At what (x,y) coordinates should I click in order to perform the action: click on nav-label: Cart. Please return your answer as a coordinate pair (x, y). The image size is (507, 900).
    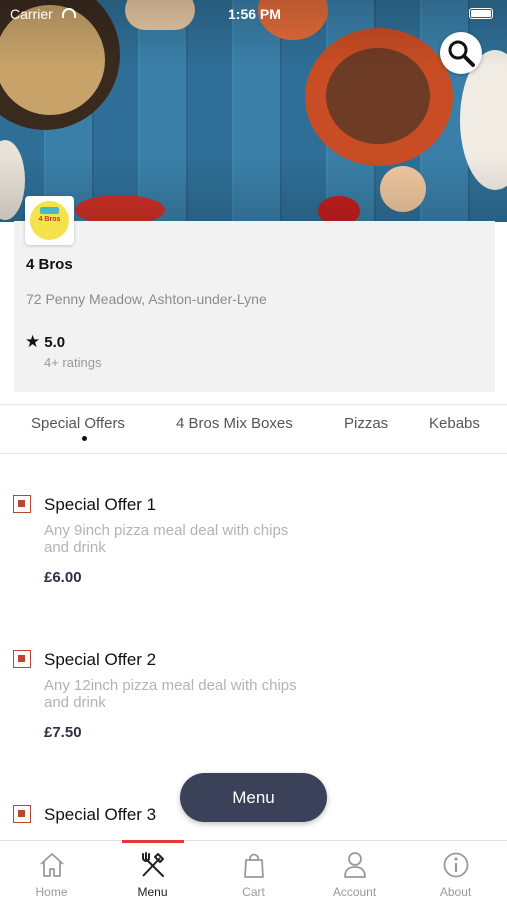
    Looking at the image, I should click on (253, 892).